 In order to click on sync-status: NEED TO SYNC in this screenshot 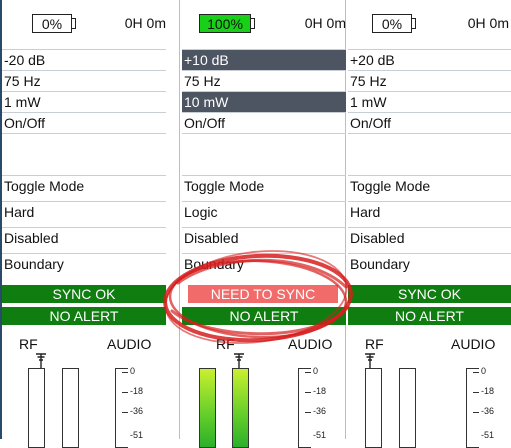, I will do `click(263, 294)`.